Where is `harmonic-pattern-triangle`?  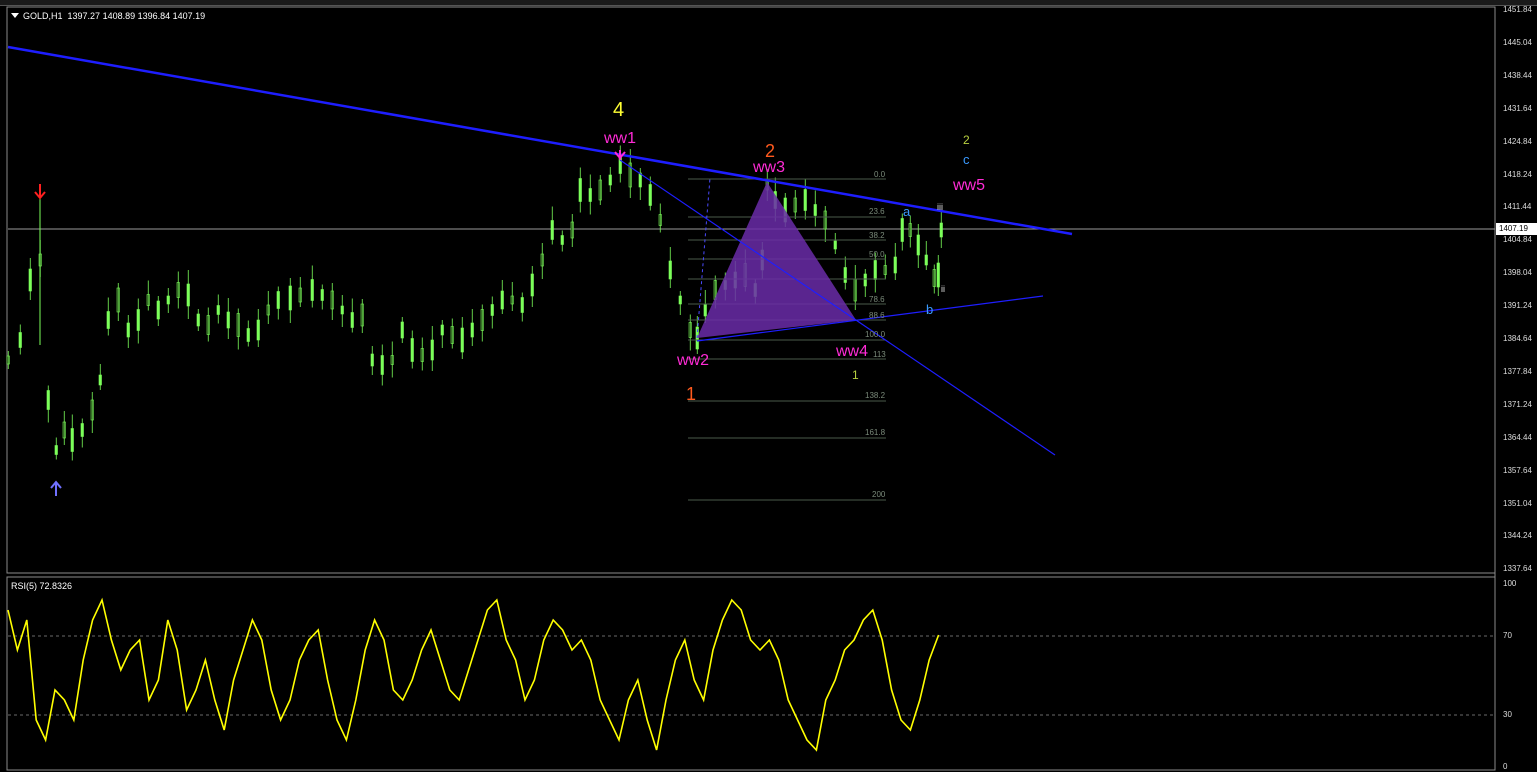
harmonic-pattern-triangle is located at coordinates (776, 260).